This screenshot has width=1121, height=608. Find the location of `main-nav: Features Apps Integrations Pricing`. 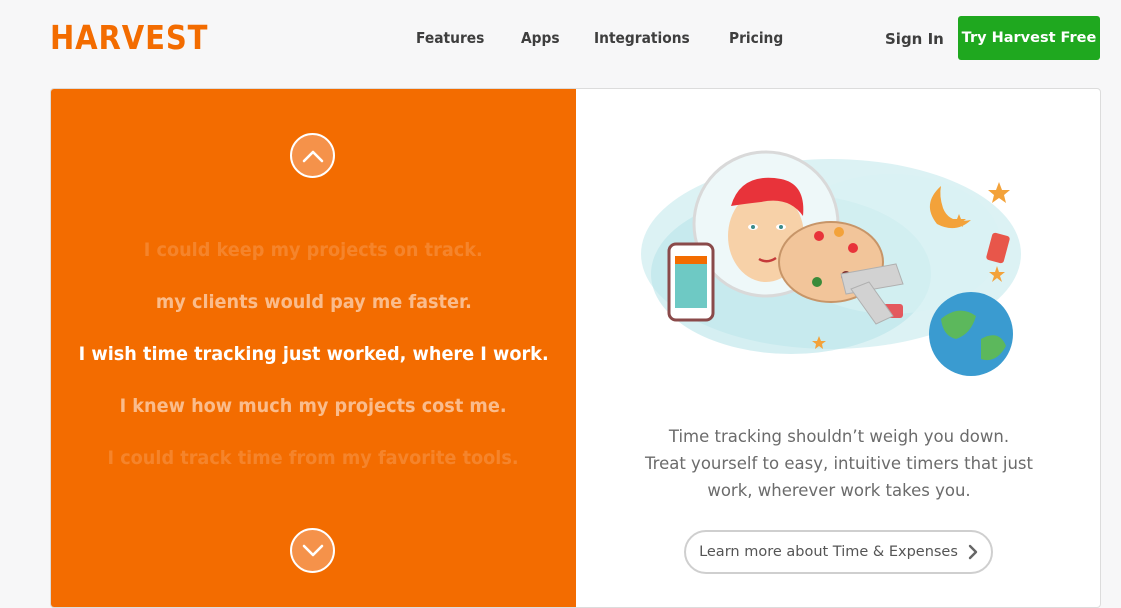

main-nav: Features Apps Integrations Pricing is located at coordinates (617, 38).